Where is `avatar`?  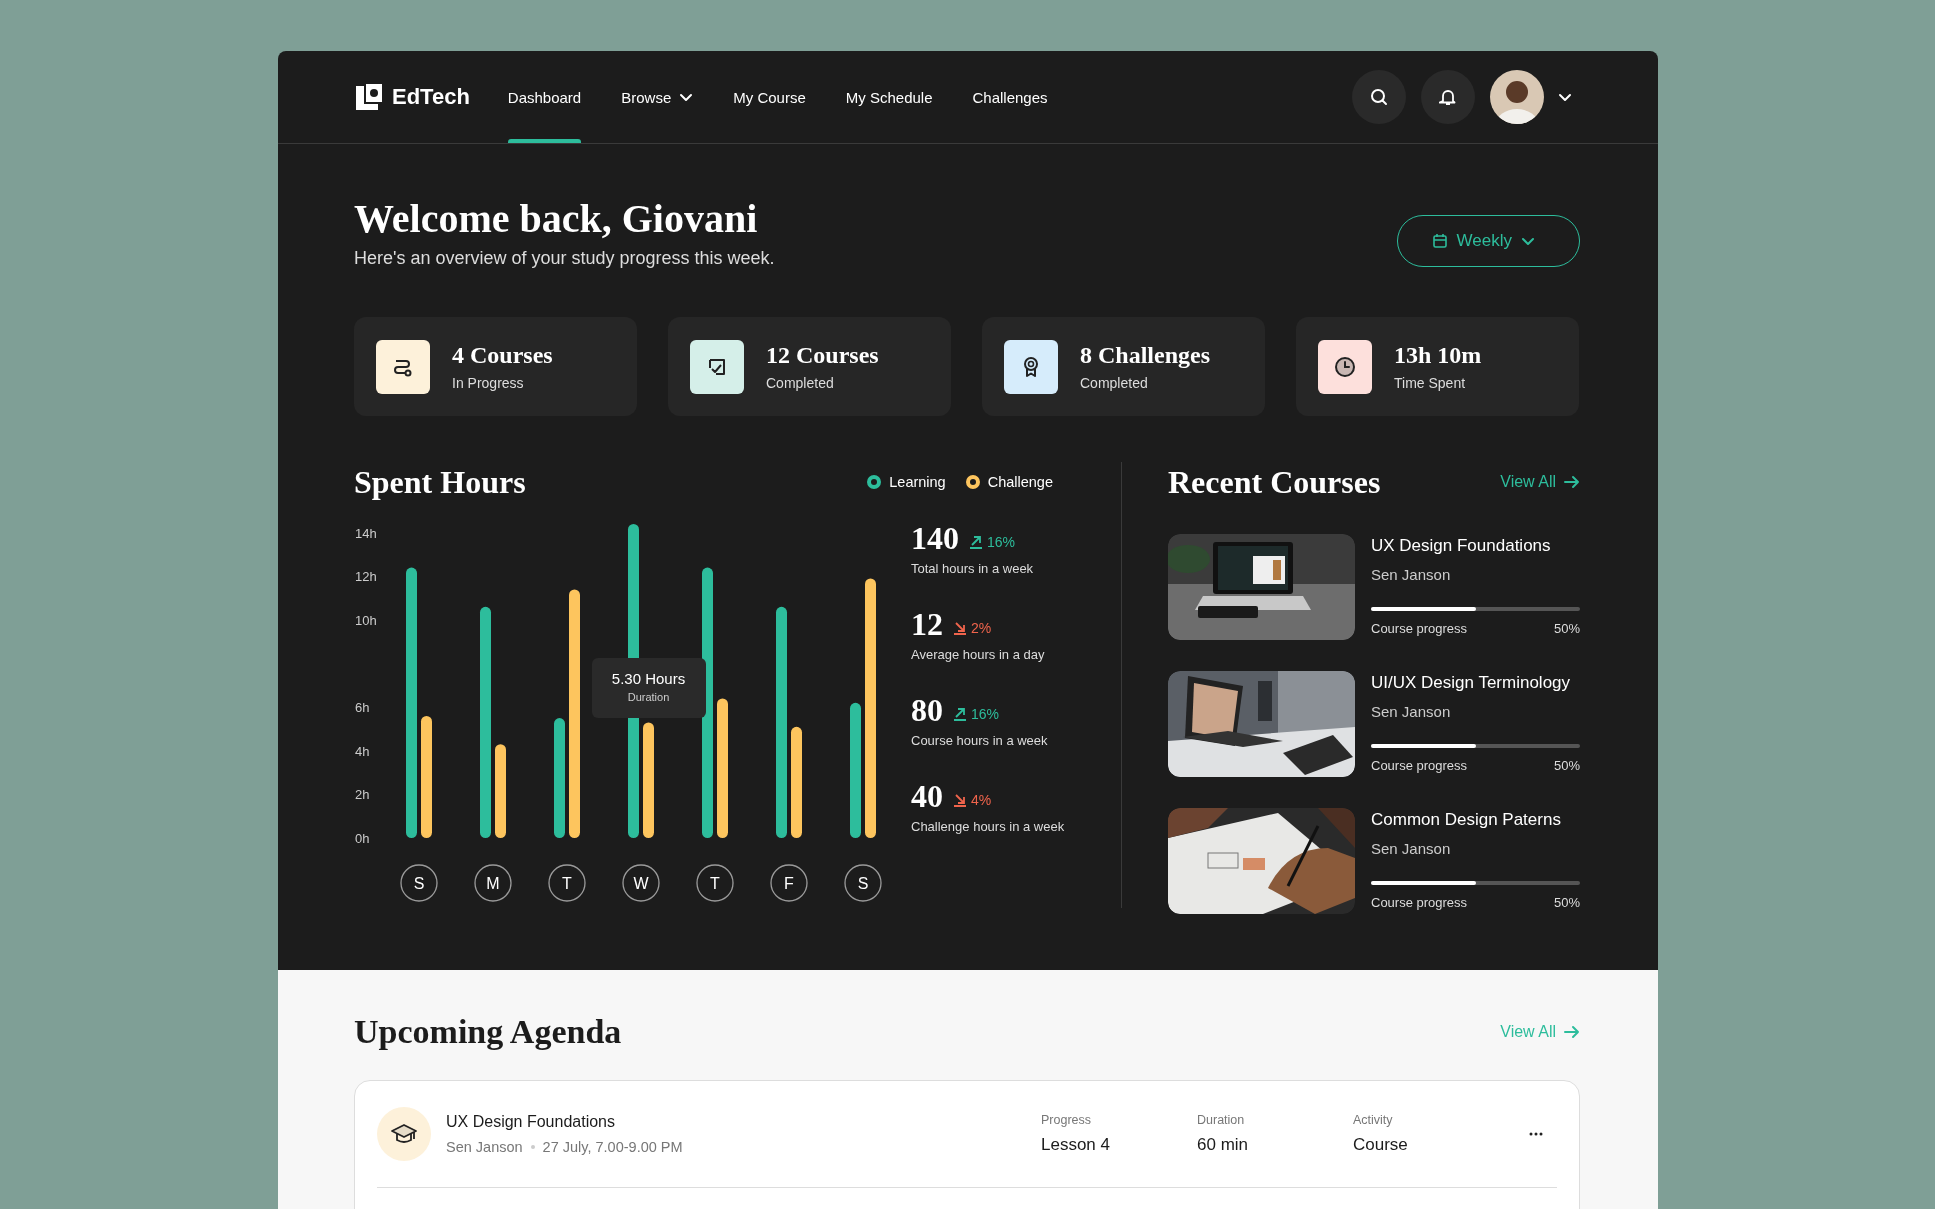 avatar is located at coordinates (1517, 97).